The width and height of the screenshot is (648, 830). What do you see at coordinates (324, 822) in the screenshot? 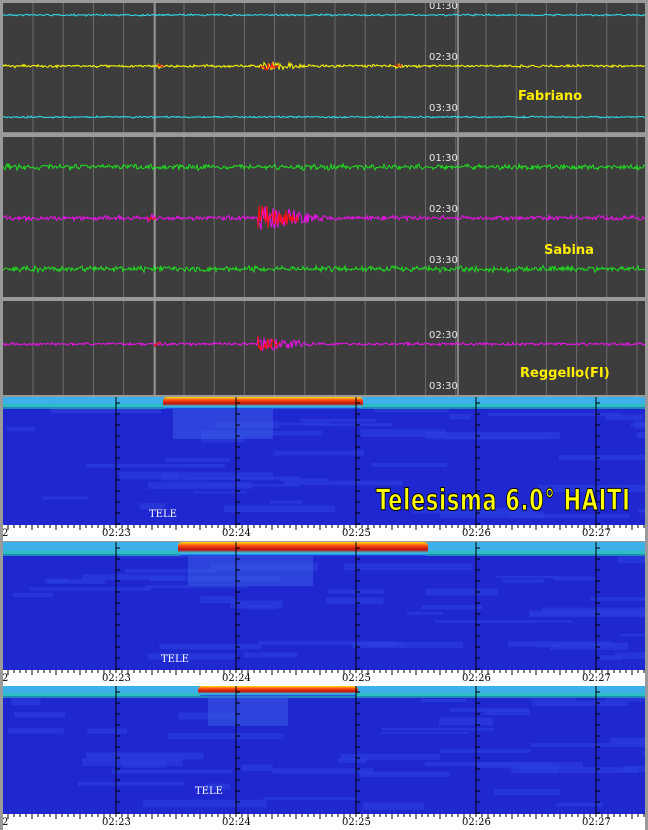
I see `time-axis-3: 2 02:23 02:24 02:25 02:26 02:27` at bounding box center [324, 822].